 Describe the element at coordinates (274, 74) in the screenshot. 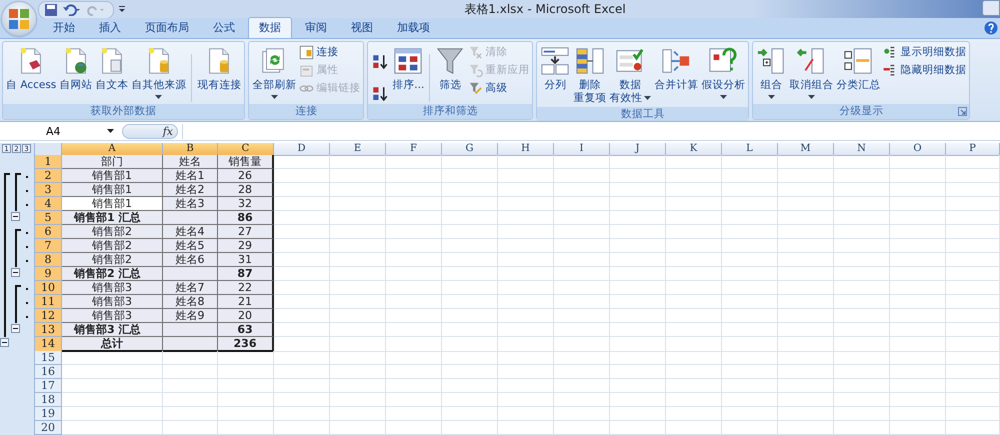

I see `ribbon-button: 全部刷新` at that location.